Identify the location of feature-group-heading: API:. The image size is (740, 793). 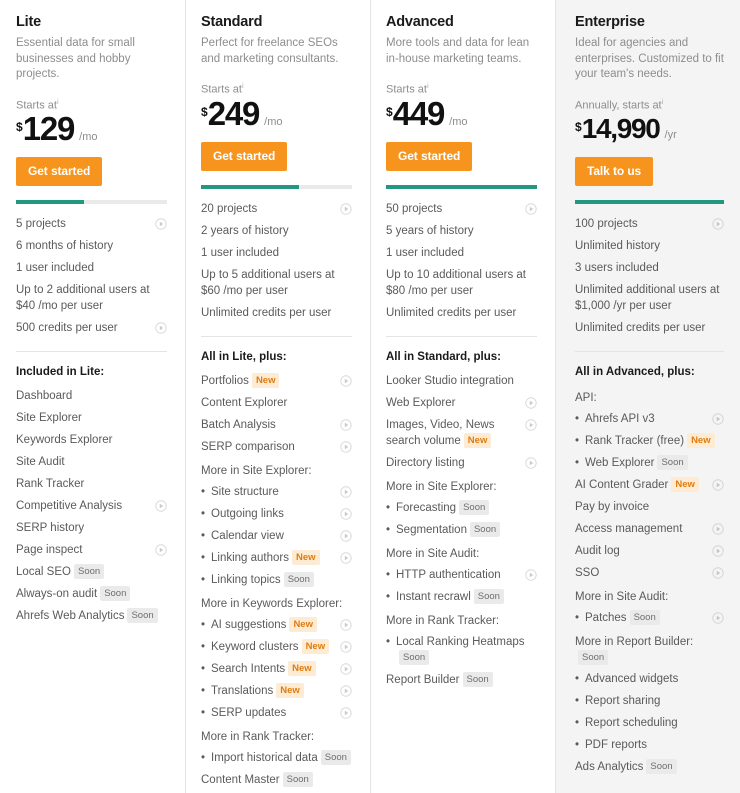
(649, 396).